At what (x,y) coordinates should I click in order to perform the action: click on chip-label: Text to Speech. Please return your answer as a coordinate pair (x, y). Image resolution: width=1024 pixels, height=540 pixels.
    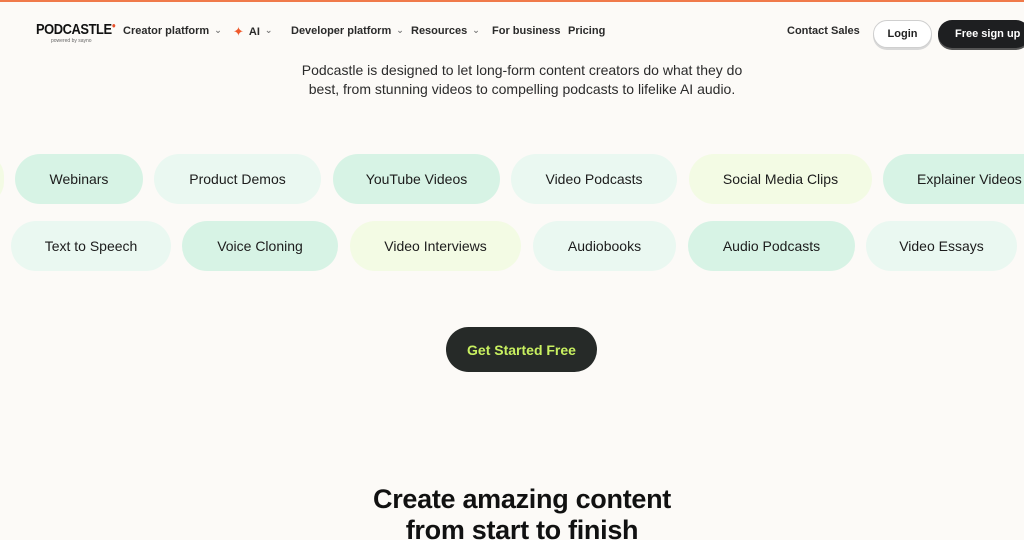
    Looking at the image, I should click on (91, 246).